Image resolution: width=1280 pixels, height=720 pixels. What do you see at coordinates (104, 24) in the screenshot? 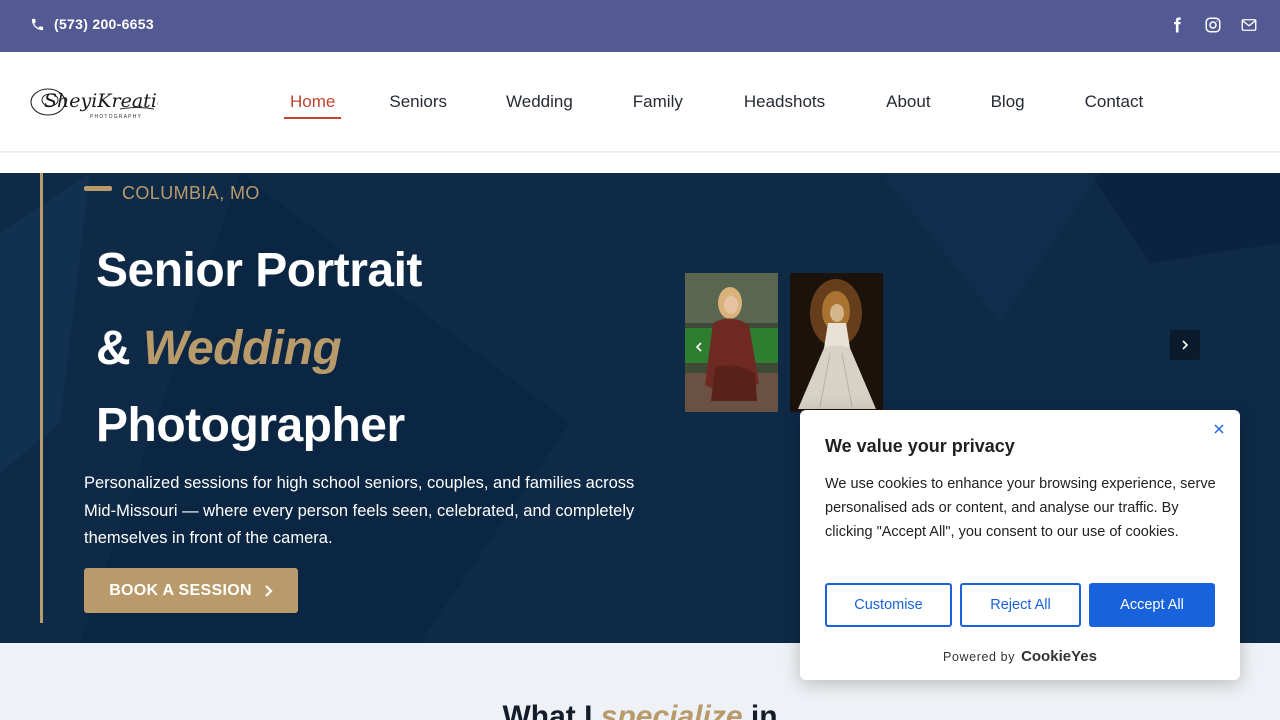
I see `phone-number: (573) 200-6653` at bounding box center [104, 24].